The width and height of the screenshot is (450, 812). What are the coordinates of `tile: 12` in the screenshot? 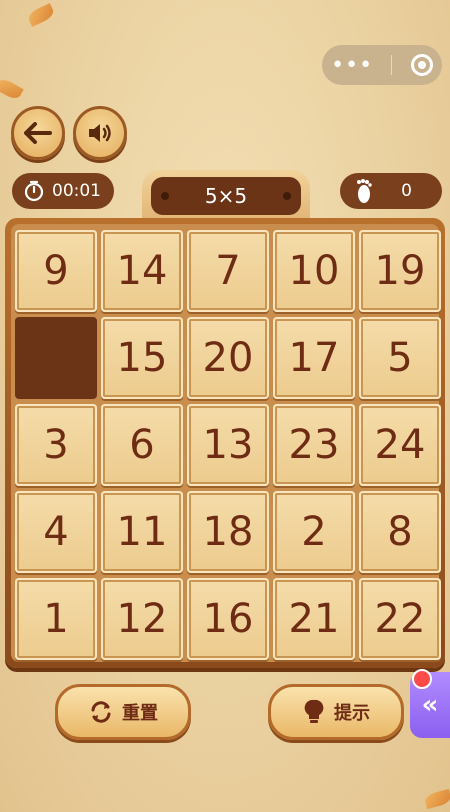 It's located at (142, 619).